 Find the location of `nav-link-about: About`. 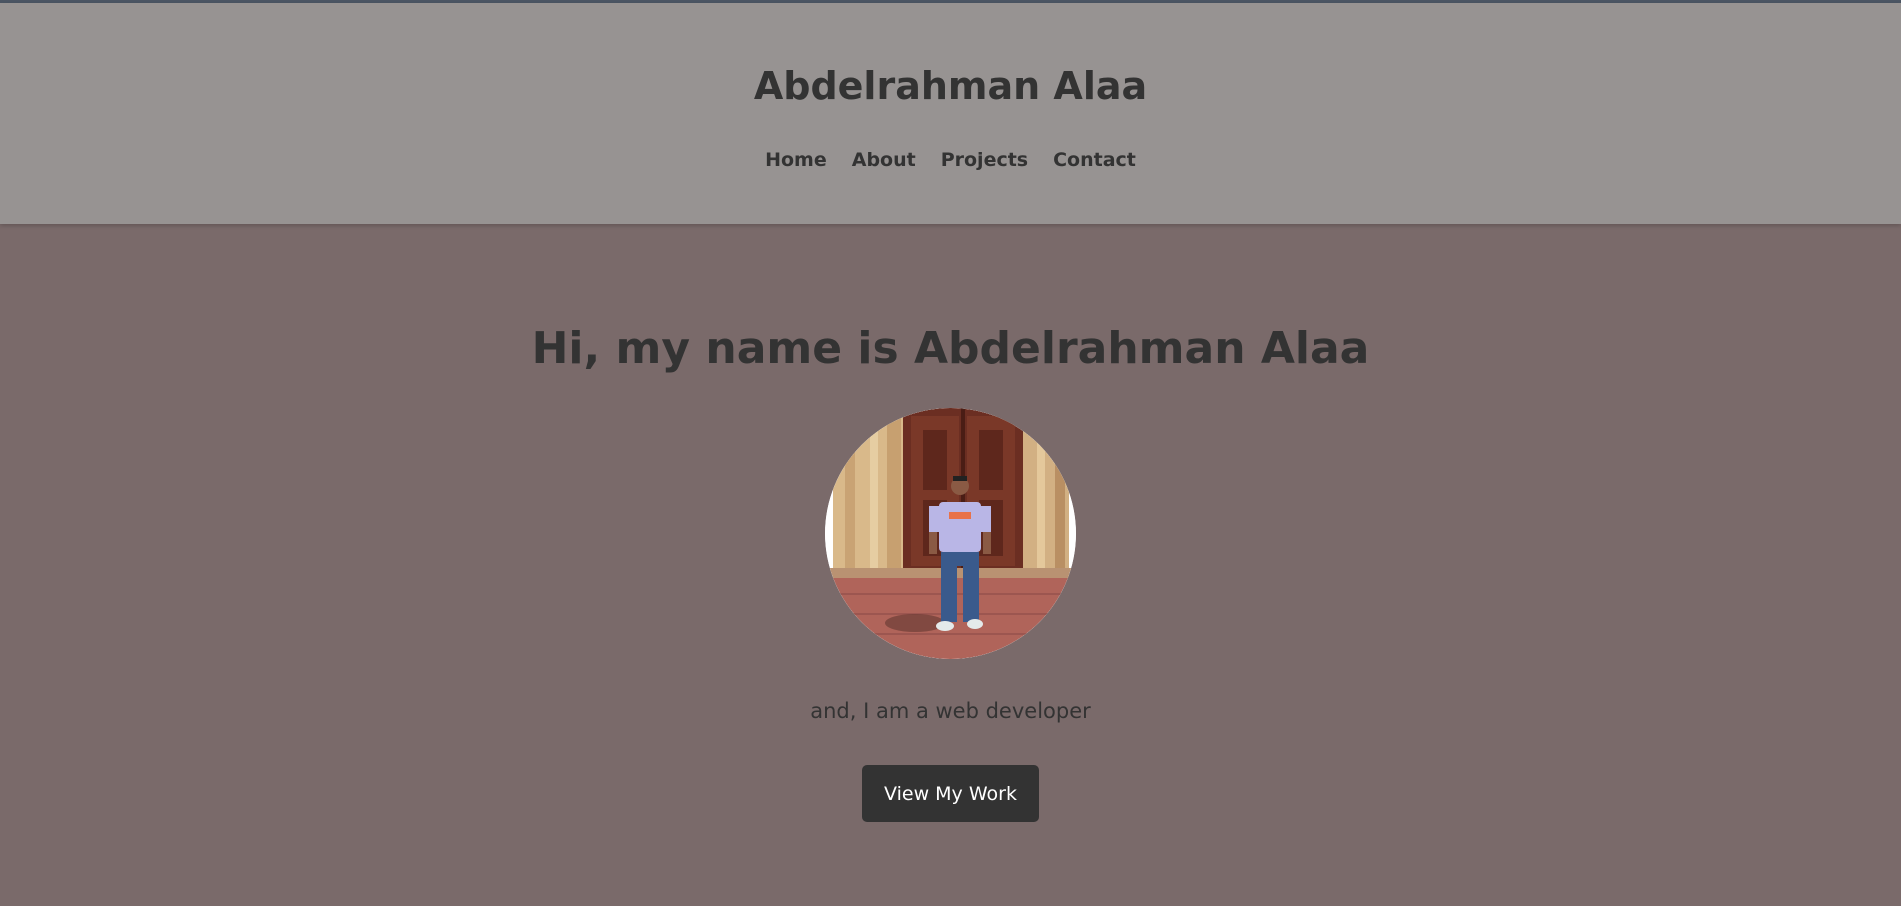

nav-link-about: About is located at coordinates (884, 160).